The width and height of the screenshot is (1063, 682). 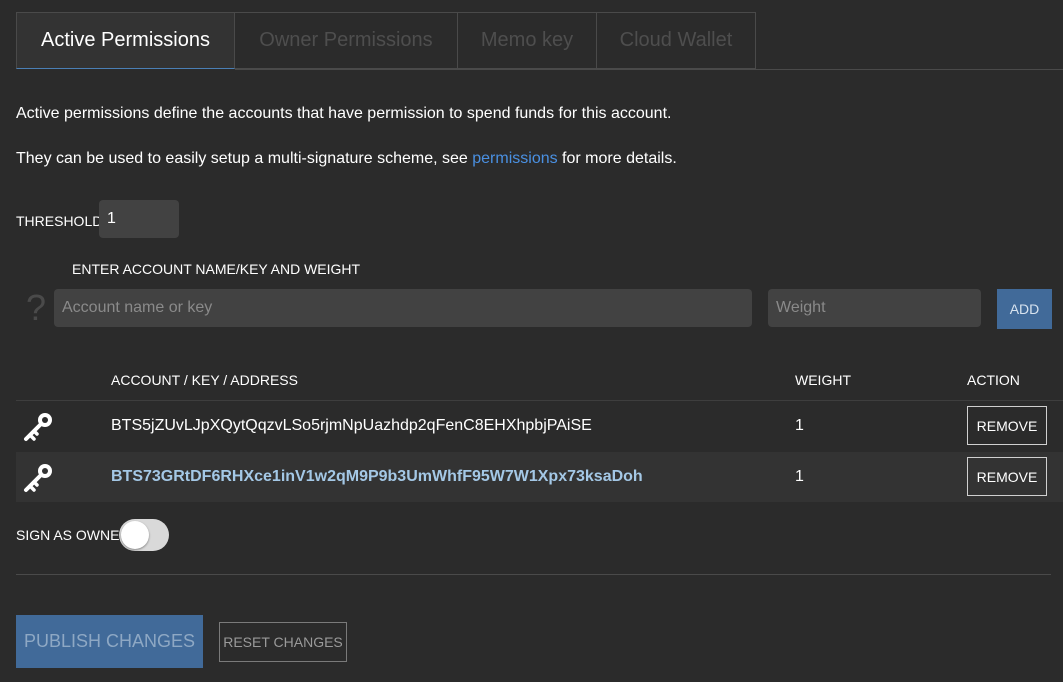 What do you see at coordinates (346, 40) in the screenshot?
I see `tab-owner-permissions: Owner Permissions` at bounding box center [346, 40].